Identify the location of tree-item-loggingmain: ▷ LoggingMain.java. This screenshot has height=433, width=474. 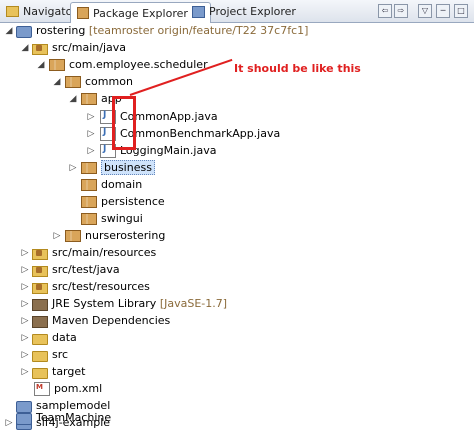
(151, 150).